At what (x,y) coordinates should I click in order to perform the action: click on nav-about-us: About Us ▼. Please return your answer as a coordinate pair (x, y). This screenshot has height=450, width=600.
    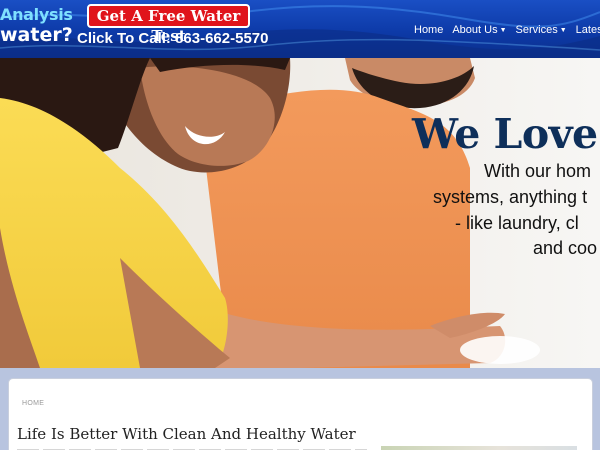
    Looking at the image, I should click on (479, 30).